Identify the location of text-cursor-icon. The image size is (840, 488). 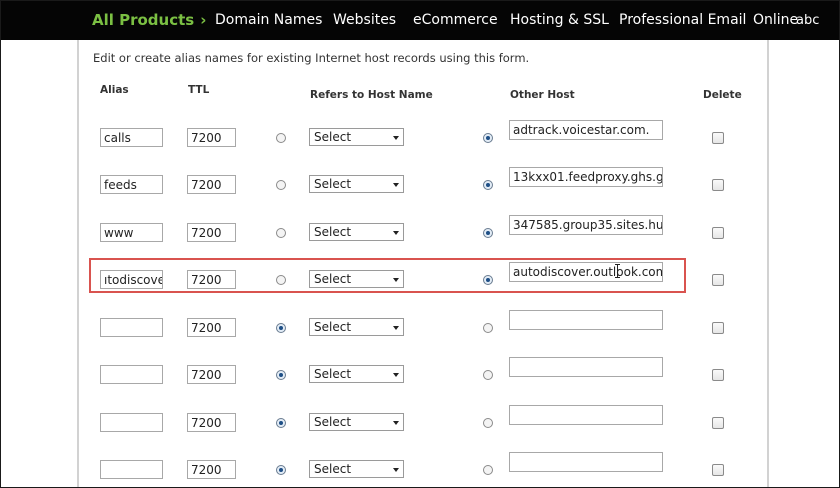
(617, 271).